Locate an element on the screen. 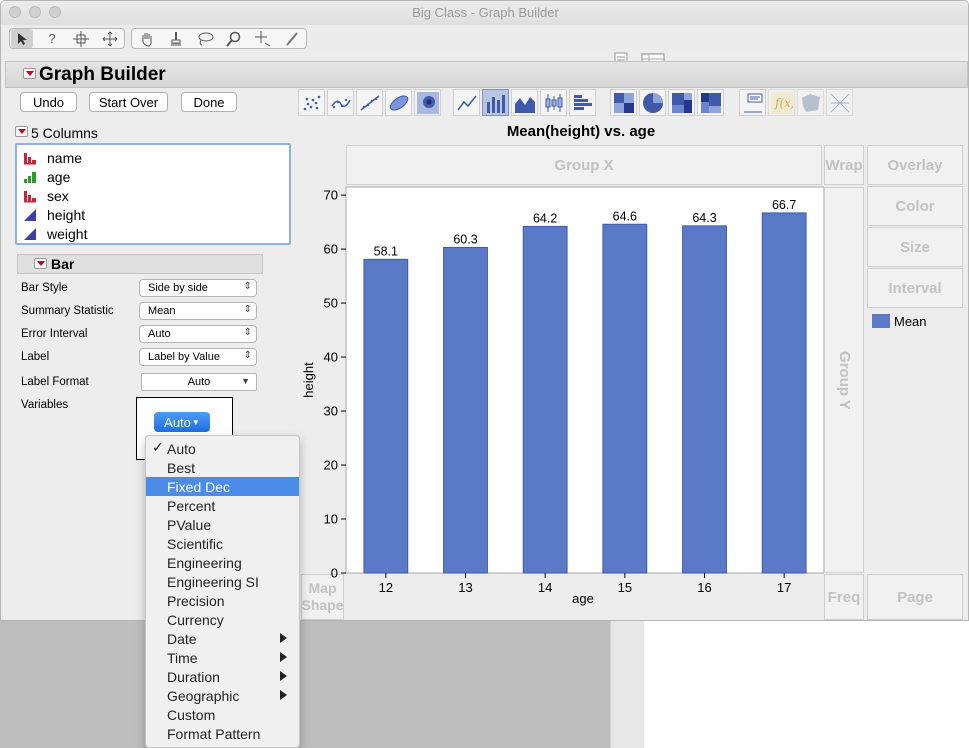 The height and width of the screenshot is (748, 969). summary-statistic-select: Mean ⇕ is located at coordinates (198, 311).